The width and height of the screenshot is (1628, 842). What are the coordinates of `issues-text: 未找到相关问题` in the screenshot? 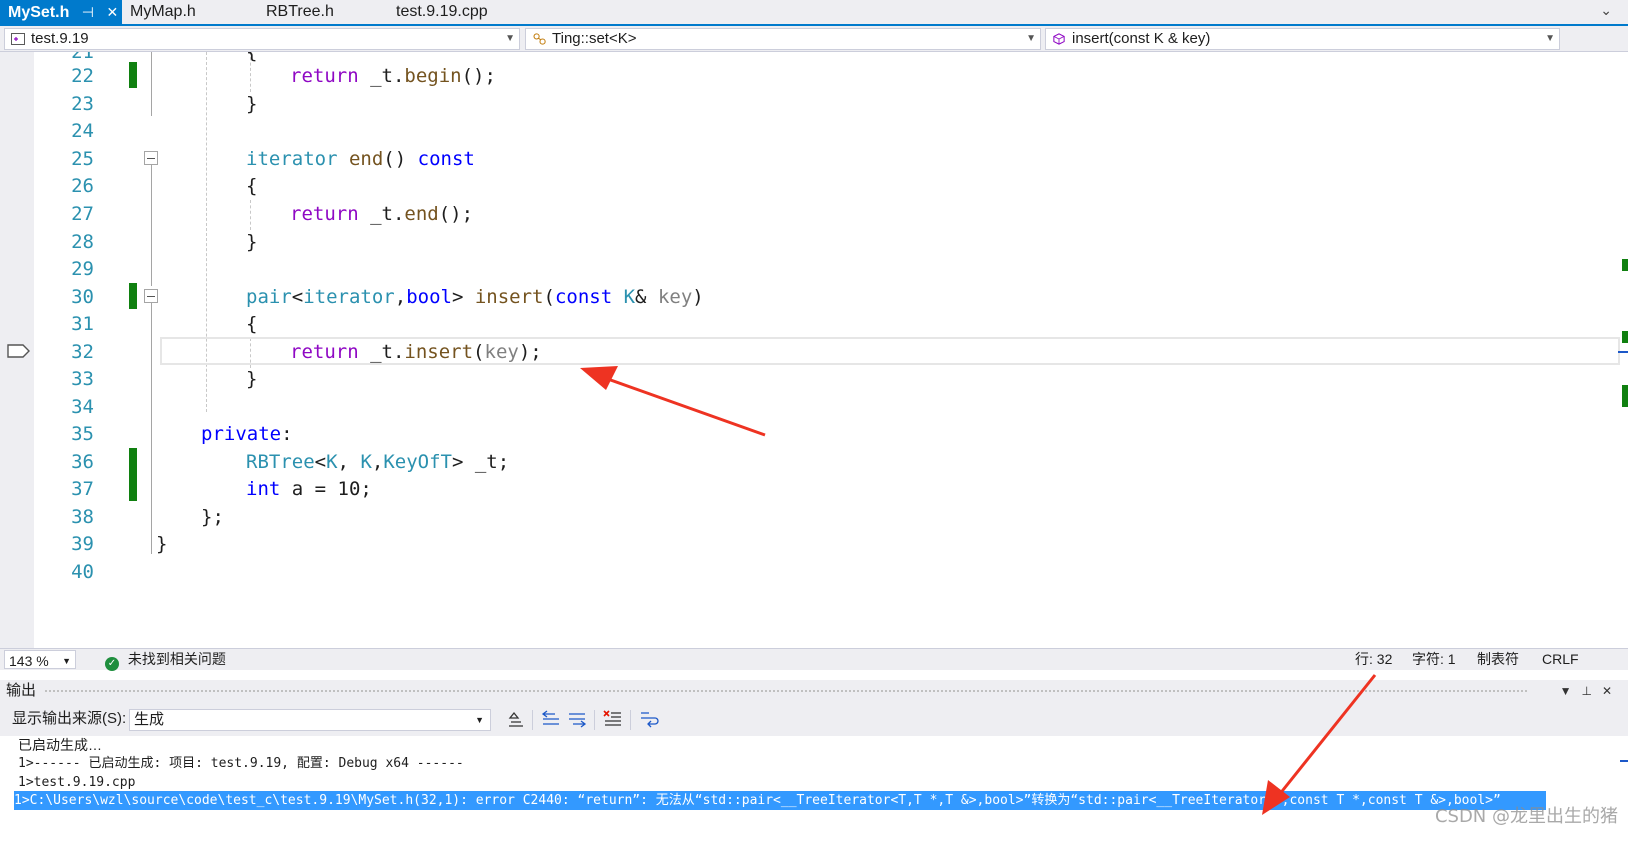 It's located at (176, 659).